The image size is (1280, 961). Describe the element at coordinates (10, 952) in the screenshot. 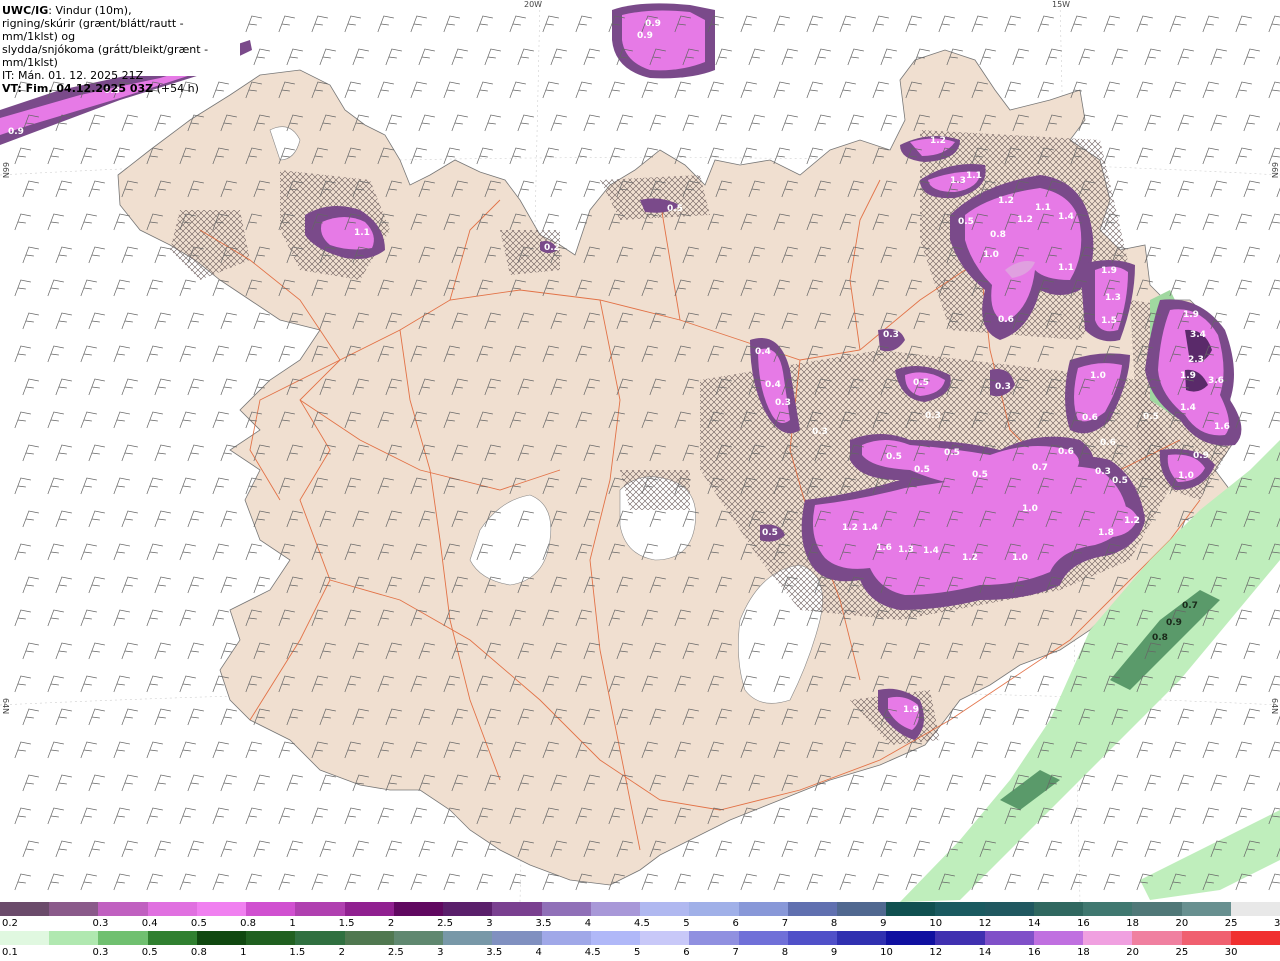

I see `legend-label: 0.1` at that location.